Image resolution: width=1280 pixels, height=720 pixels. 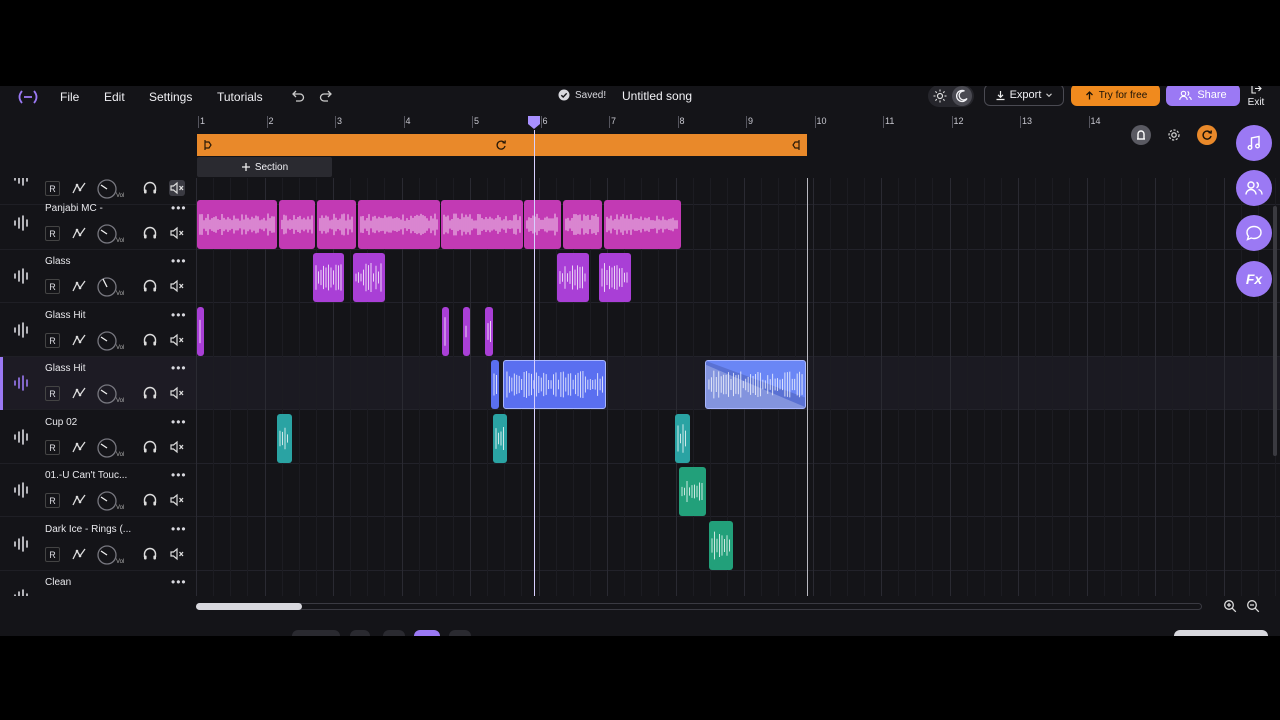 I want to click on loop-icon, so click(x=501, y=145).